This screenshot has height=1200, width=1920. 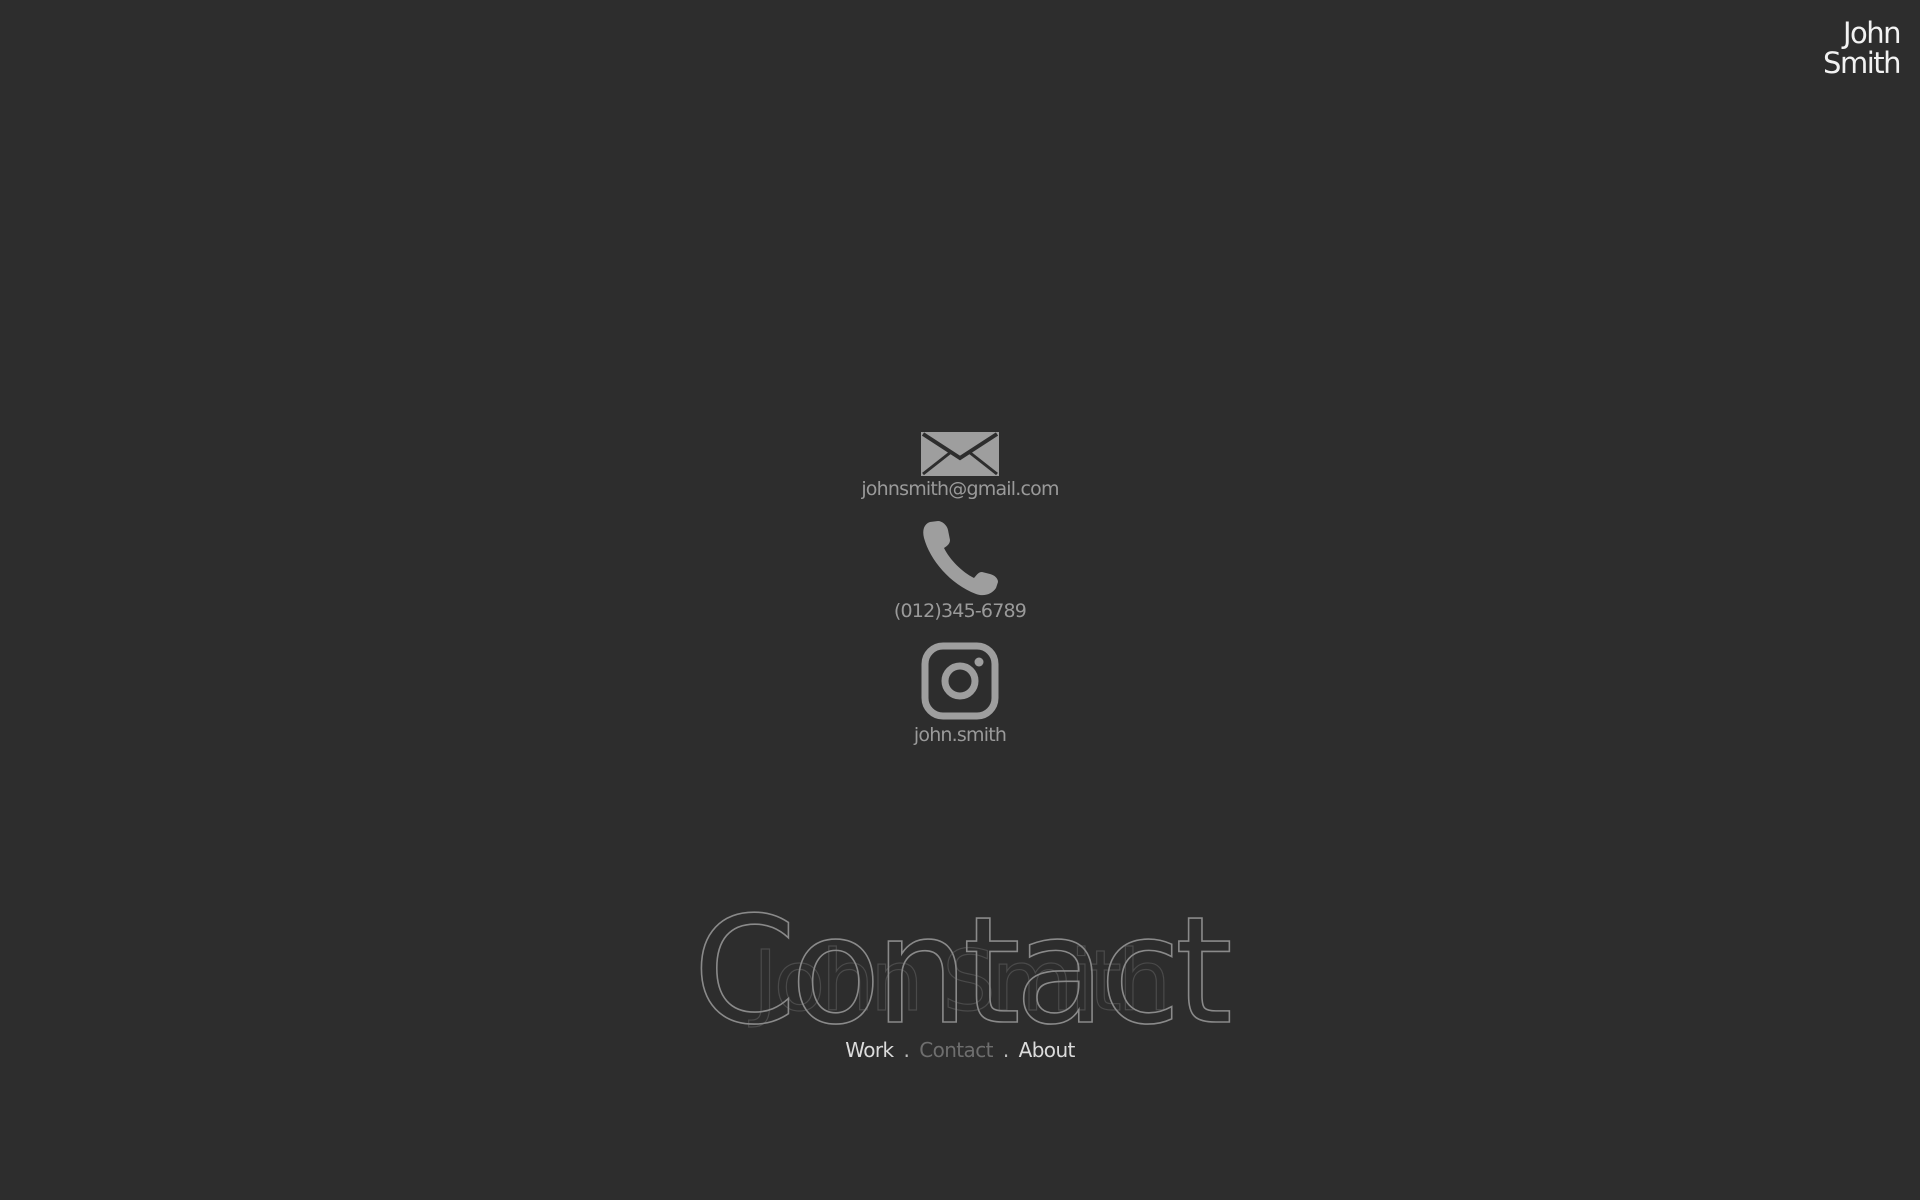 What do you see at coordinates (960, 681) in the screenshot?
I see `instagram-icon` at bounding box center [960, 681].